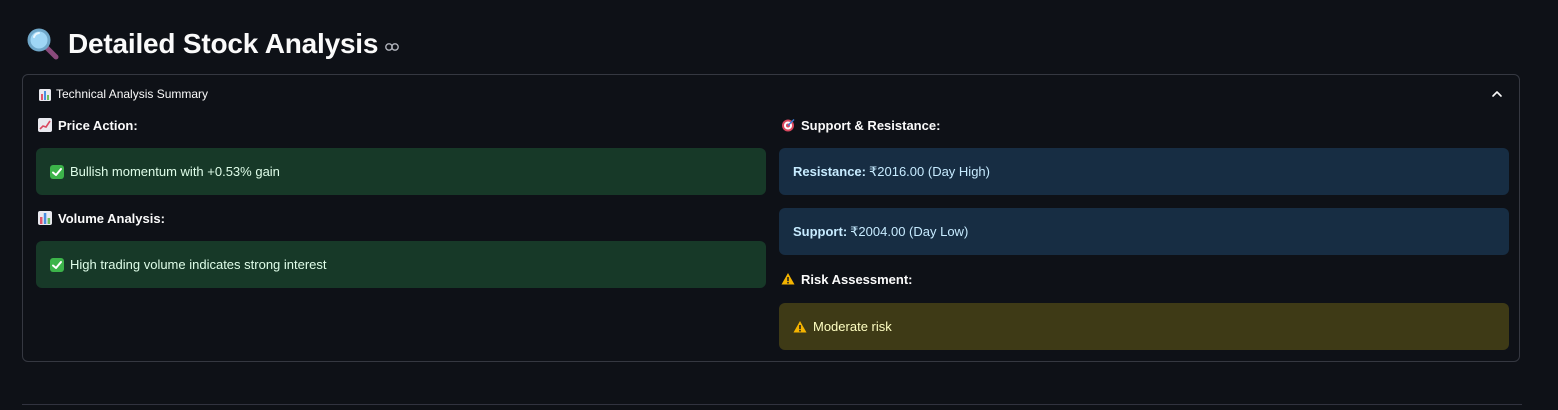  I want to click on resistance-label: Resistance:, so click(829, 171).